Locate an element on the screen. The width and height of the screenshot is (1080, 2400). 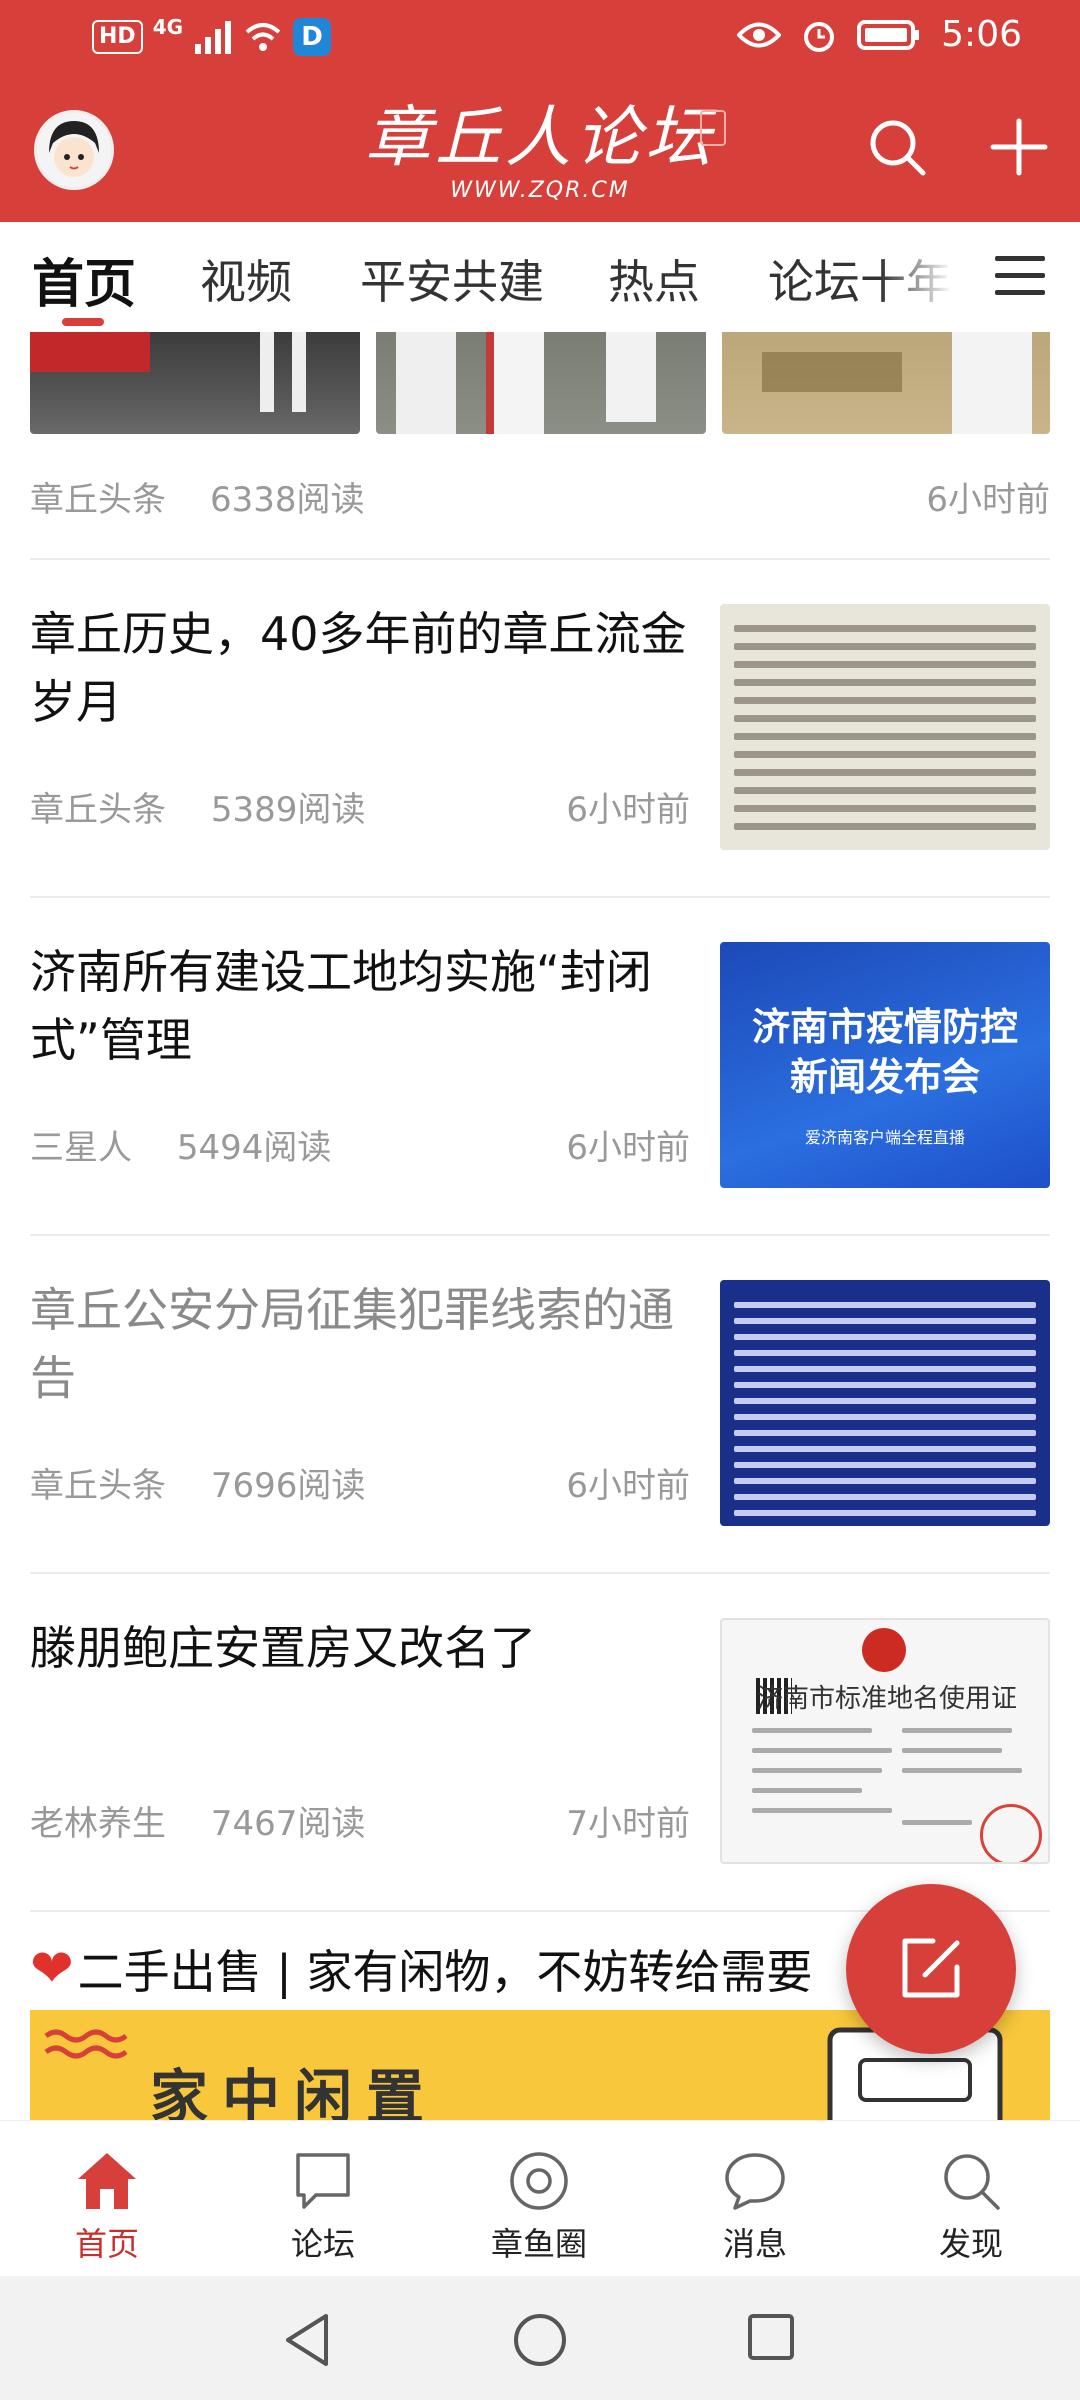
national-emblem-icon is located at coordinates (884, 1650).